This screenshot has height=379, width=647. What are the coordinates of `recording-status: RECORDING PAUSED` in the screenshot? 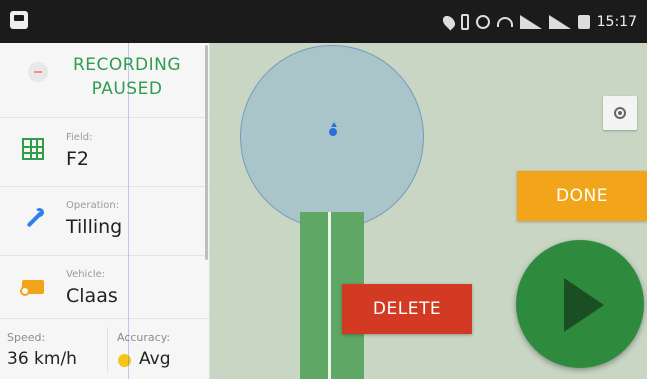 It's located at (105, 80).